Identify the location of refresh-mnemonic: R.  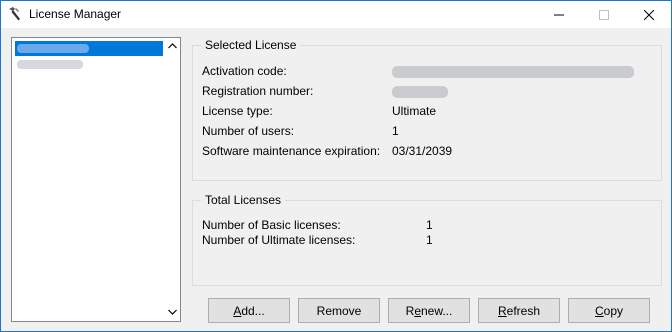
(502, 310).